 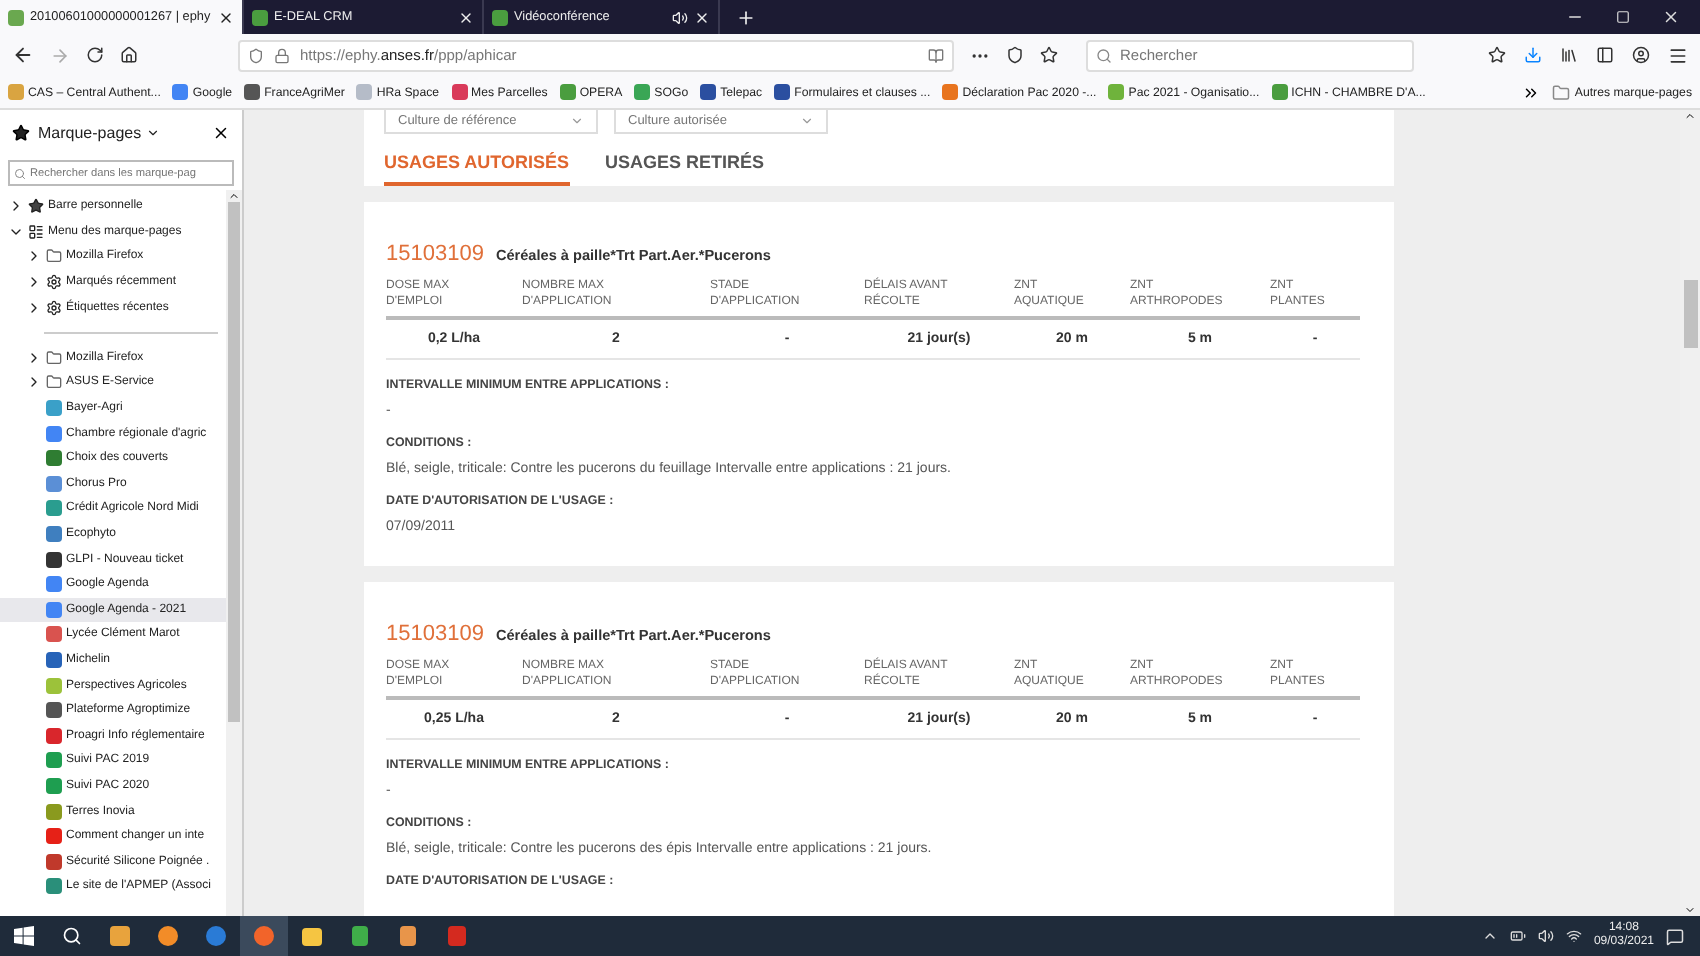 I want to click on restore-icon, so click(x=1623, y=17).